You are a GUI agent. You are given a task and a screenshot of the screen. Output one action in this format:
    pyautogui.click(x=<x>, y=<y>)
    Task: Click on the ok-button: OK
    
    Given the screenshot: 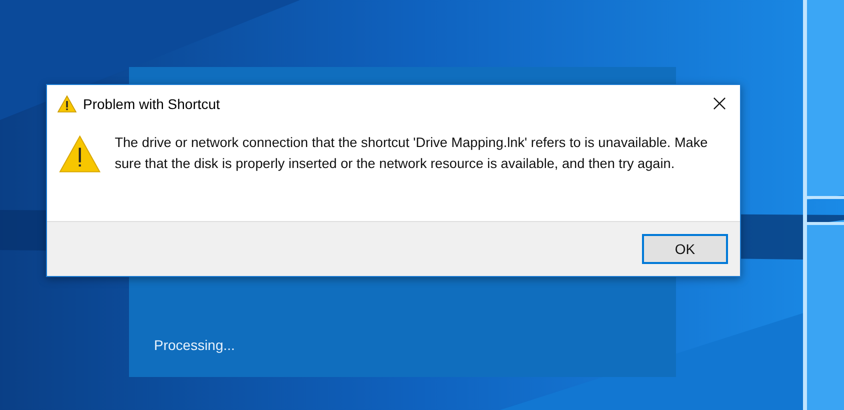 What is the action you would take?
    pyautogui.click(x=685, y=249)
    